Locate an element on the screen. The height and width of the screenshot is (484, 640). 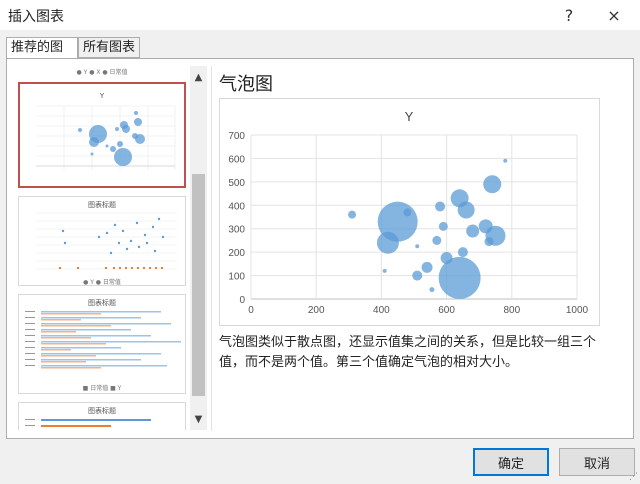
thumbnail-legend: ● Y ● 日常值 is located at coordinates (102, 282).